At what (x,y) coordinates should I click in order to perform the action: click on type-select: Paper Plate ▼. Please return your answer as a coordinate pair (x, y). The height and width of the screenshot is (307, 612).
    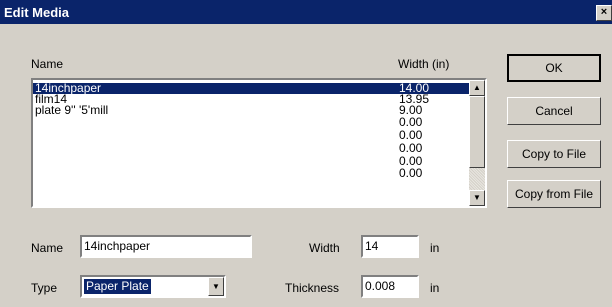
    Looking at the image, I should click on (153, 286).